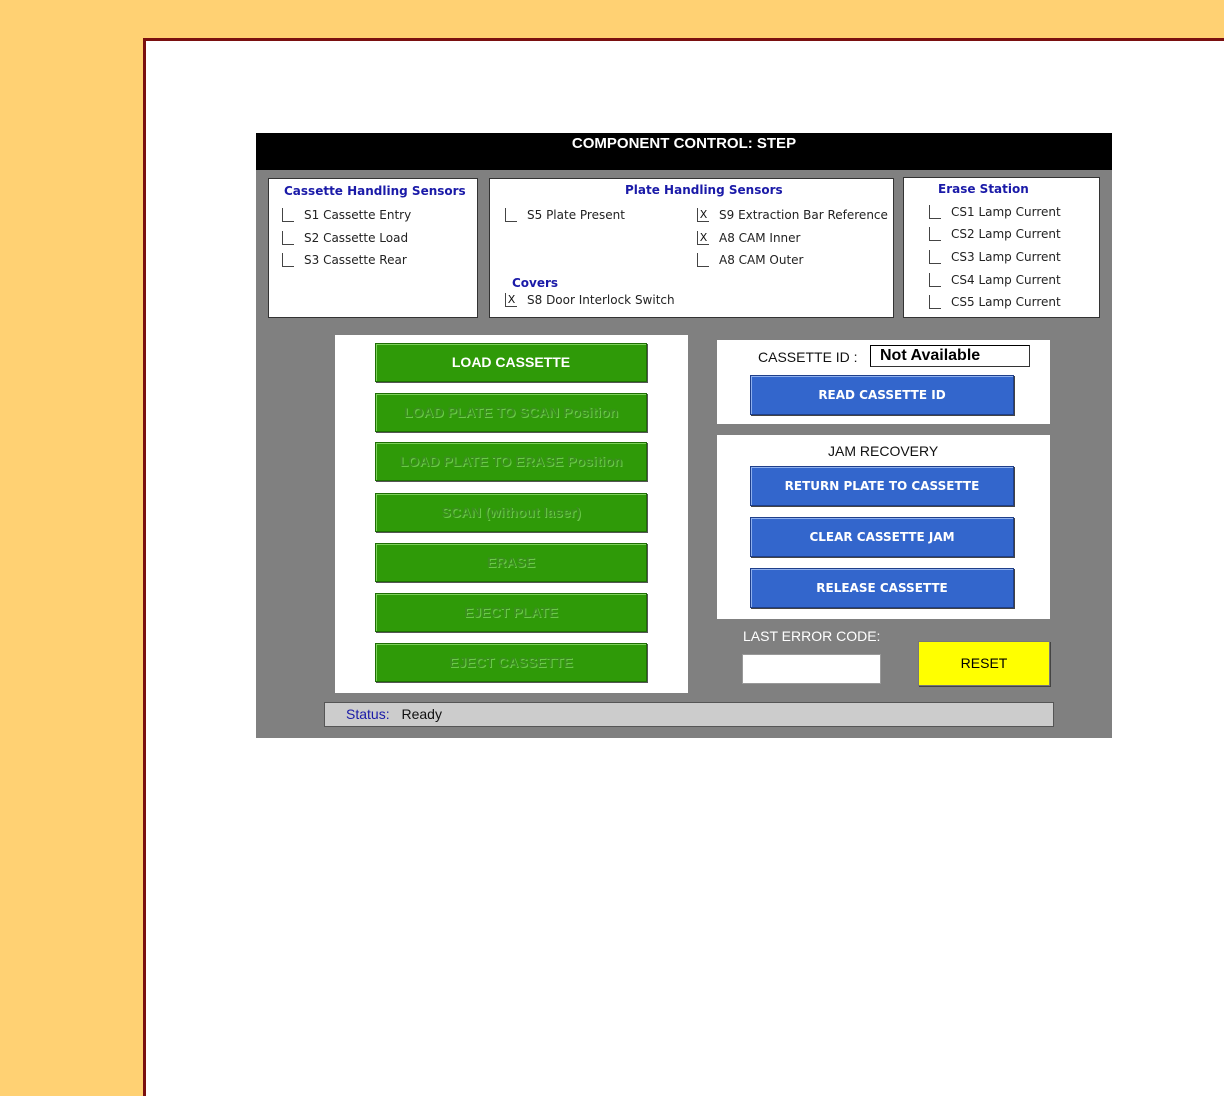 This screenshot has height=1096, width=1224. What do you see at coordinates (983, 189) in the screenshot?
I see `erase-station-title: Erase Station` at bounding box center [983, 189].